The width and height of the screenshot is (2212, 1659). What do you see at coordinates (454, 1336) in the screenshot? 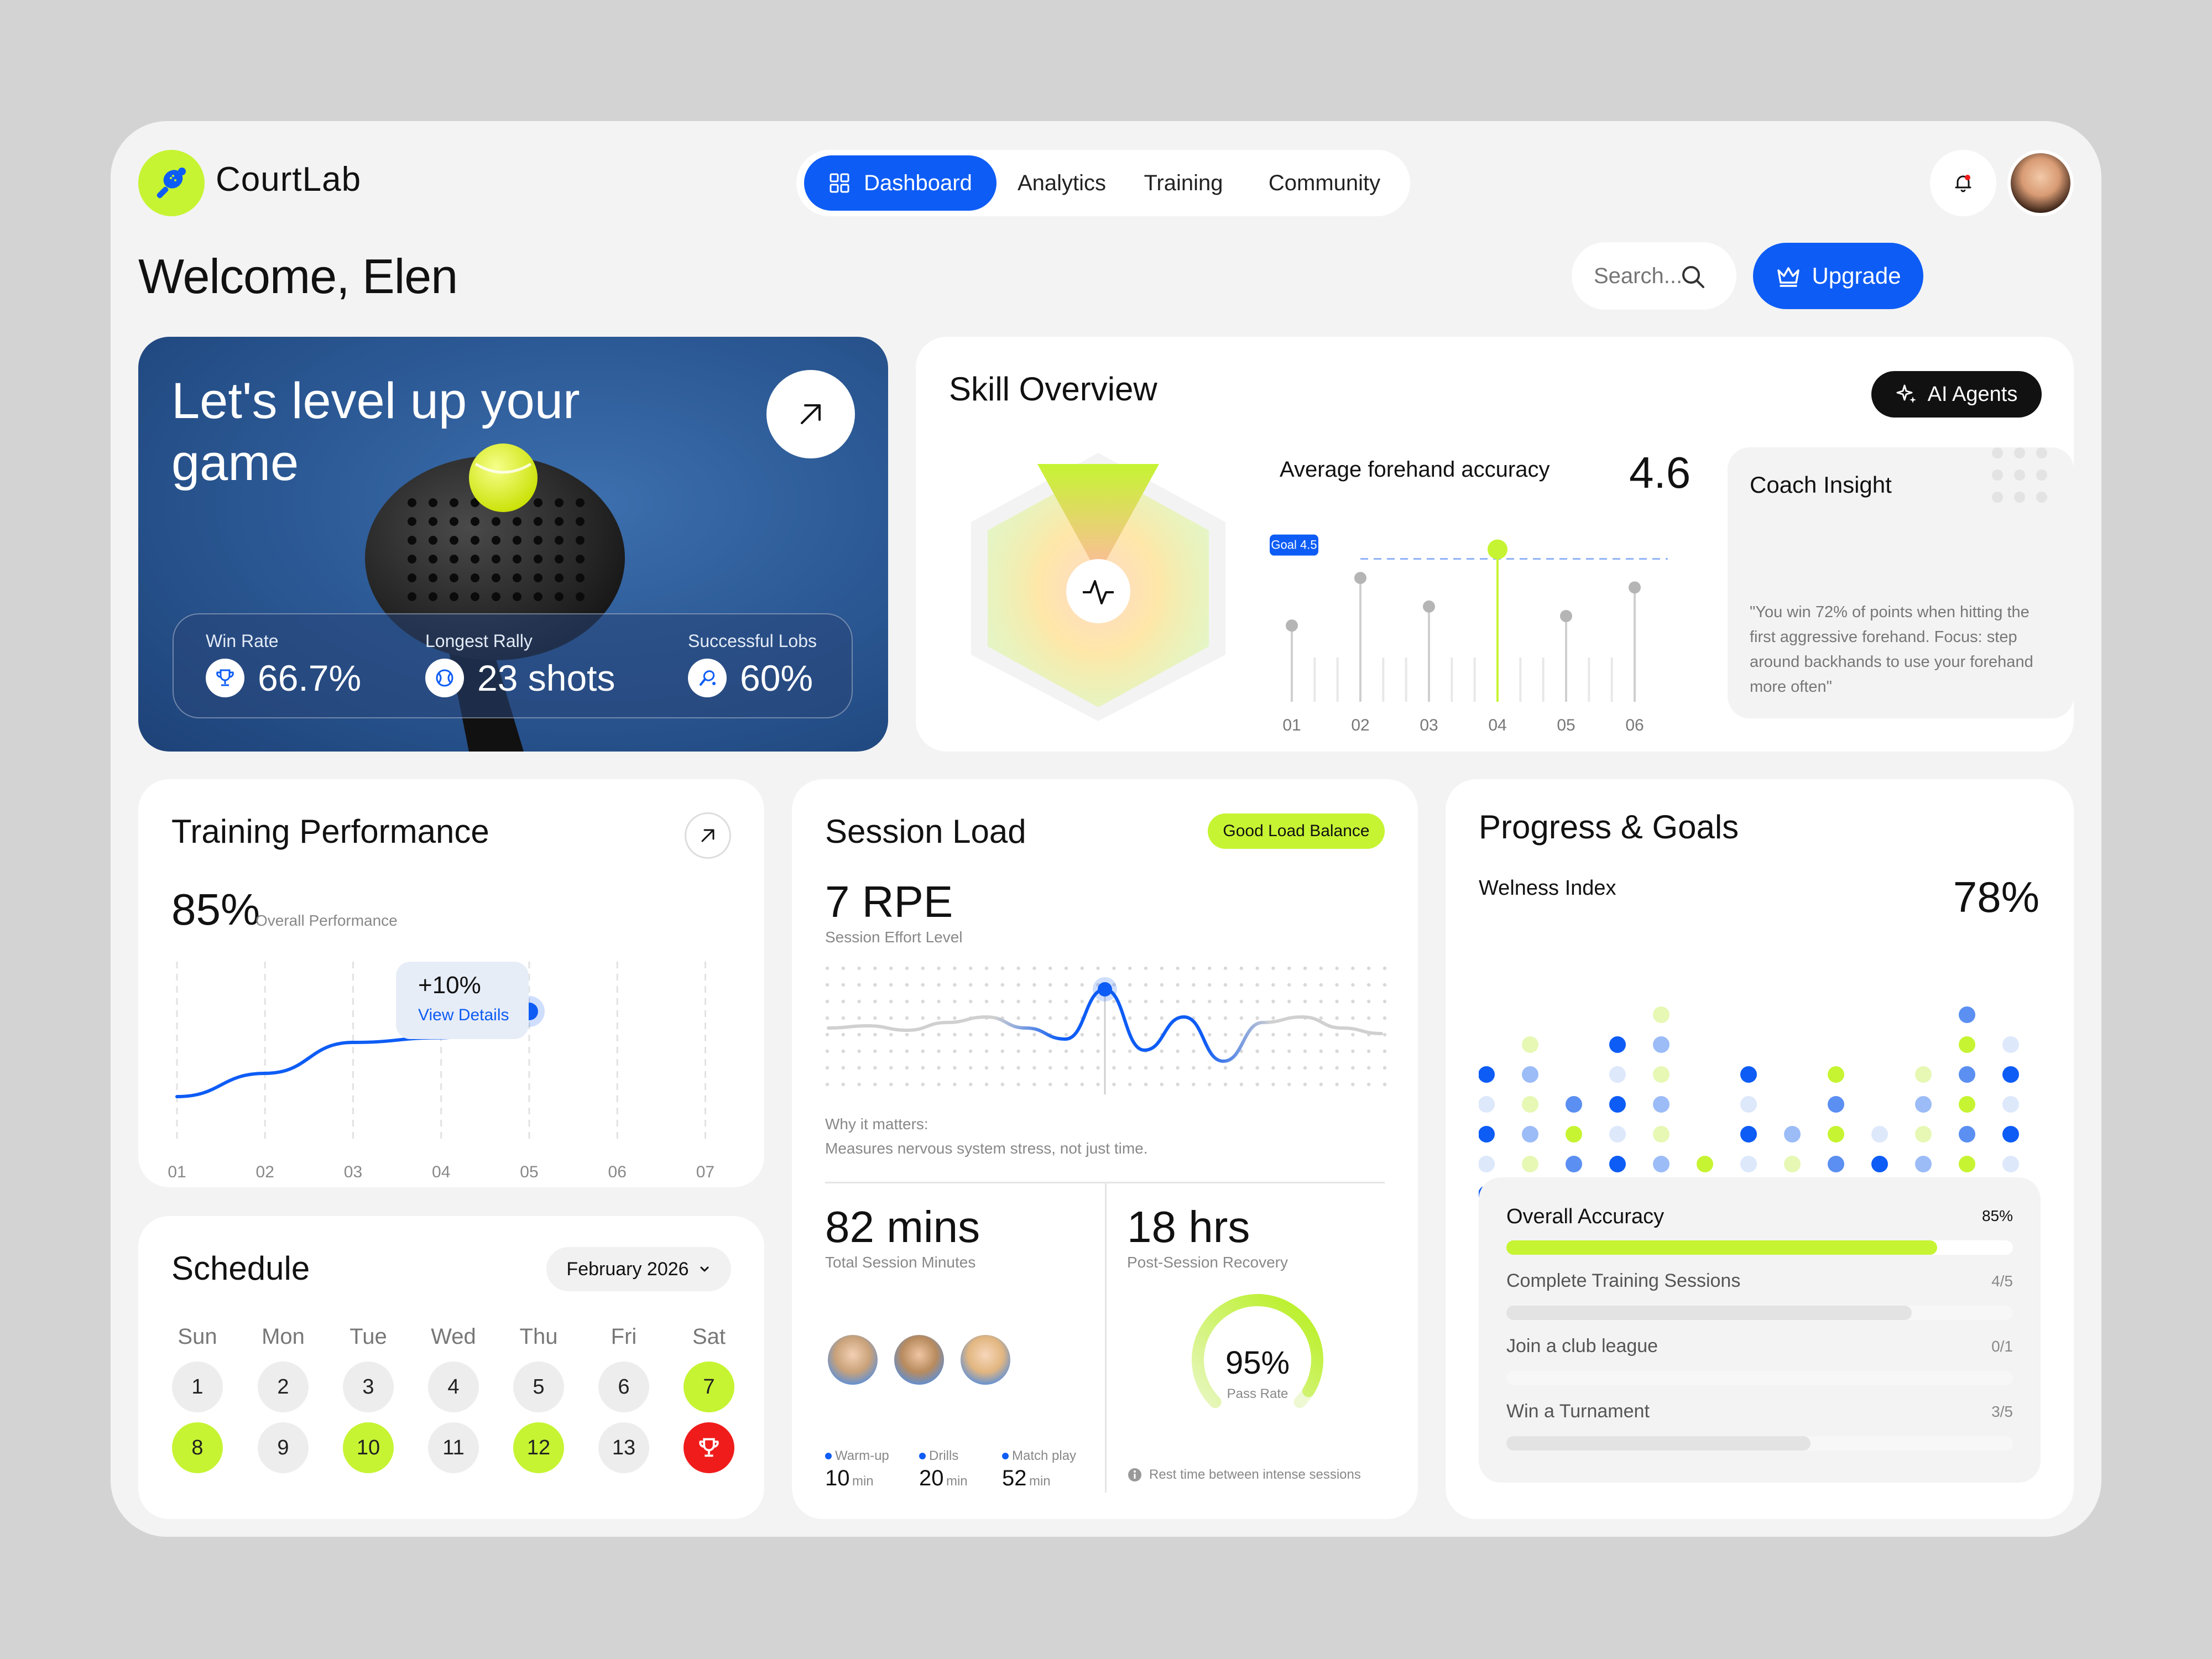
I see `weekday-label: Wed` at bounding box center [454, 1336].